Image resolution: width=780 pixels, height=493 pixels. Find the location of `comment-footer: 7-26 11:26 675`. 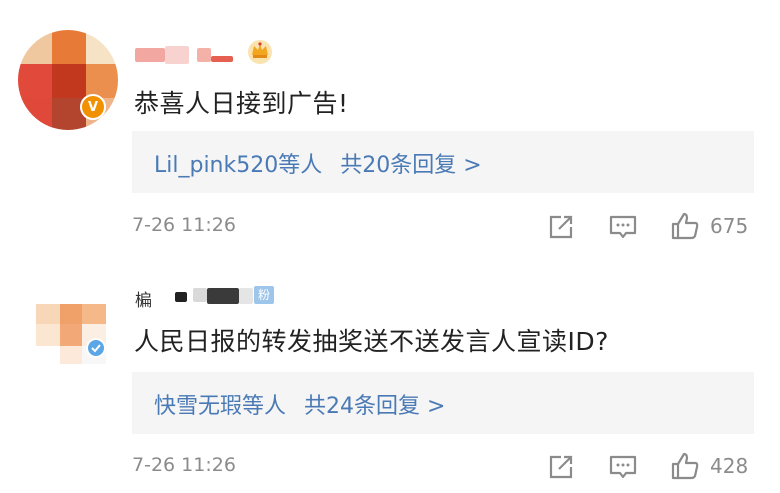

comment-footer: 7-26 11:26 675 is located at coordinates (443, 227).